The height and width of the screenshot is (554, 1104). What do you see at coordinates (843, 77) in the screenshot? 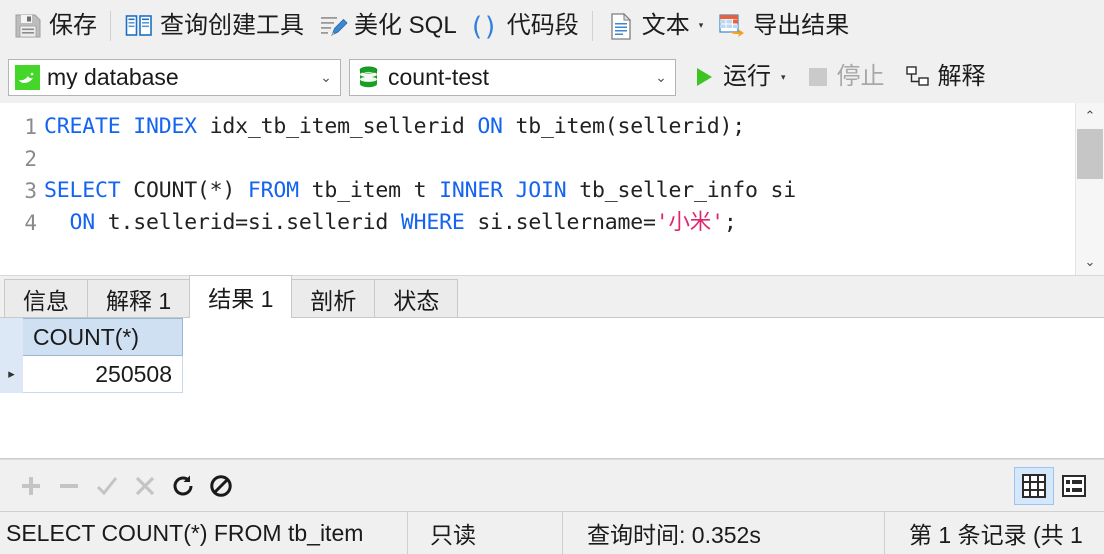
I see `stop-button: 停止` at bounding box center [843, 77].